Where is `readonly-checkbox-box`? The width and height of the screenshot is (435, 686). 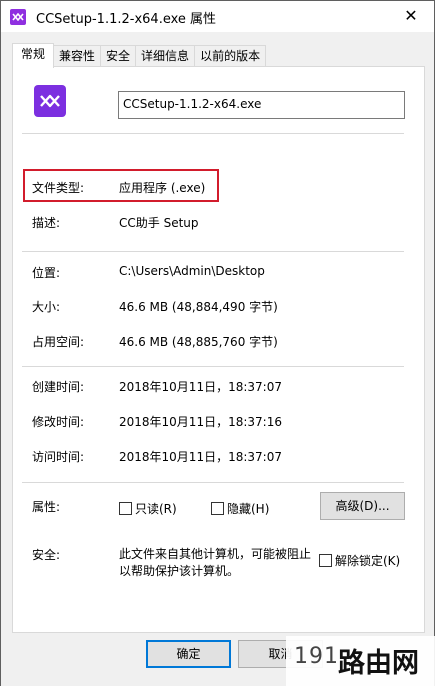
readonly-checkbox-box is located at coordinates (125, 508).